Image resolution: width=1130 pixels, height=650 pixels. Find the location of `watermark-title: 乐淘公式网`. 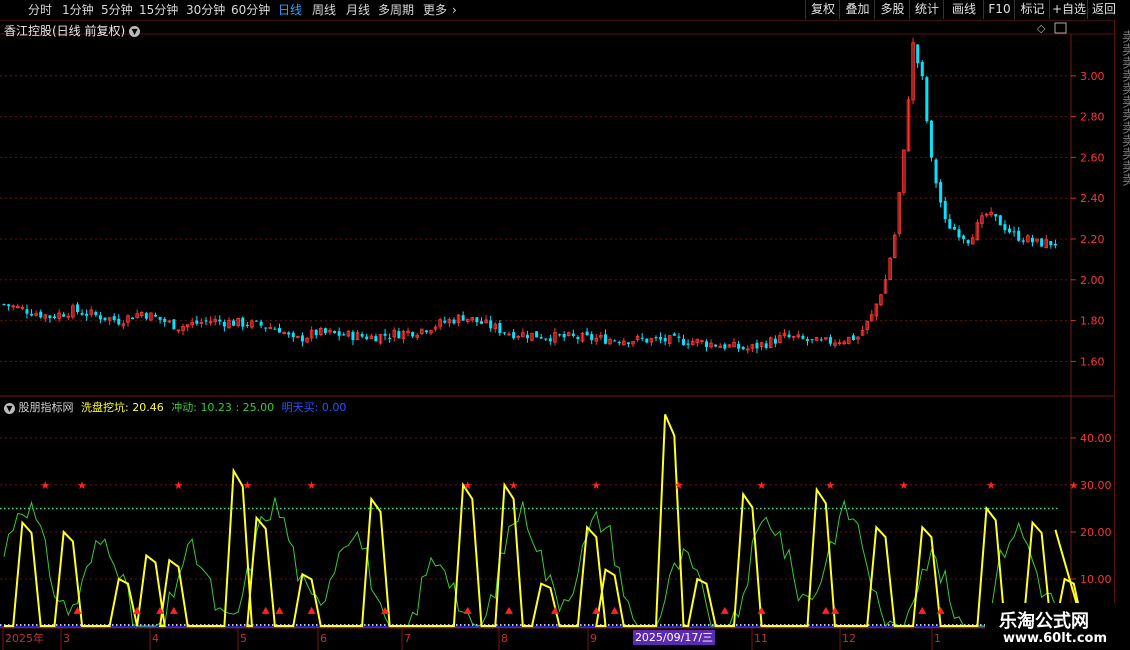

watermark-title: 乐淘公式网 is located at coordinates (1044, 621).